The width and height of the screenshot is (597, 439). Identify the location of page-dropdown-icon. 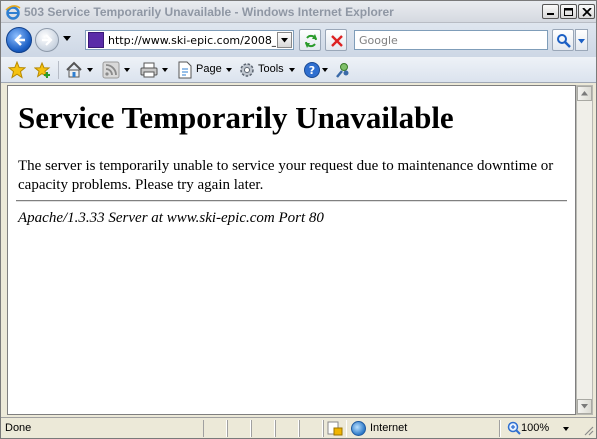
(229, 70).